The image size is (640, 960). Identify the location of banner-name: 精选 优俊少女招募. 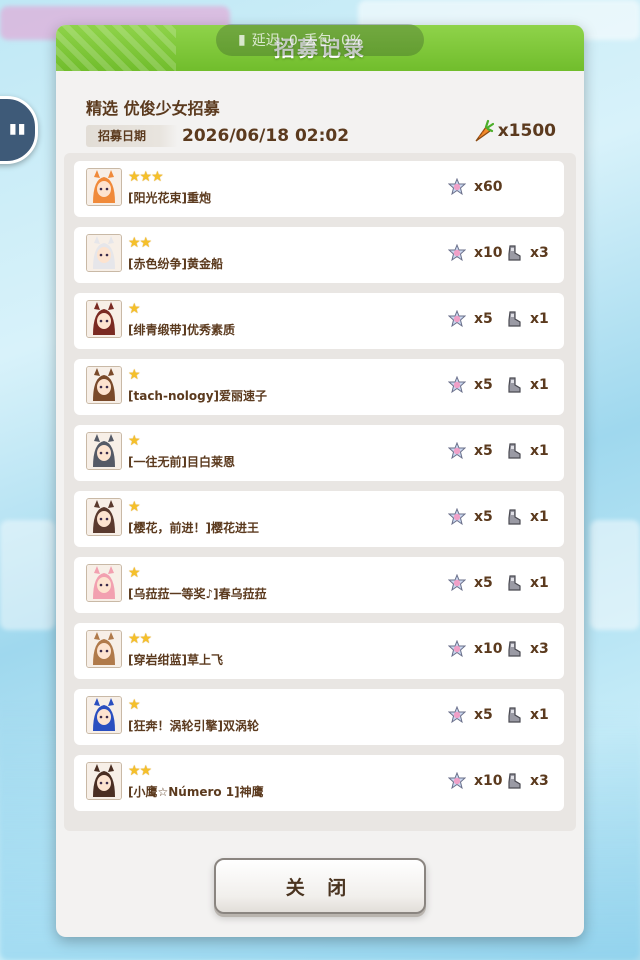
(153, 108).